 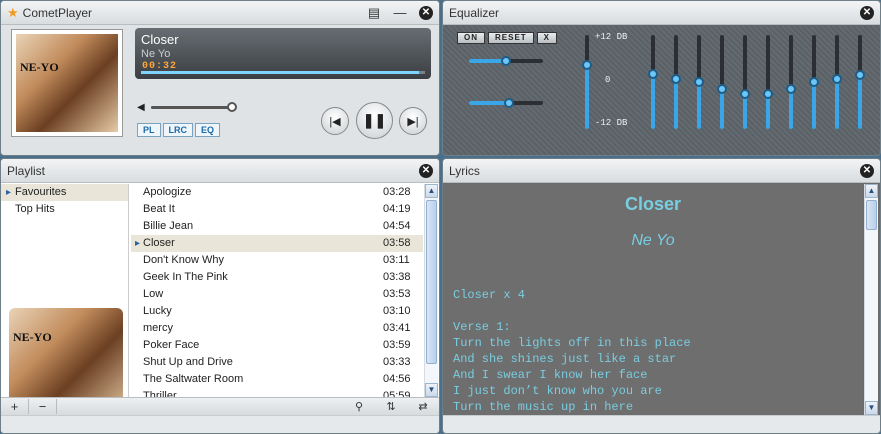 I want to click on playlist-scrollbar: ▲ ▼, so click(x=431, y=290).